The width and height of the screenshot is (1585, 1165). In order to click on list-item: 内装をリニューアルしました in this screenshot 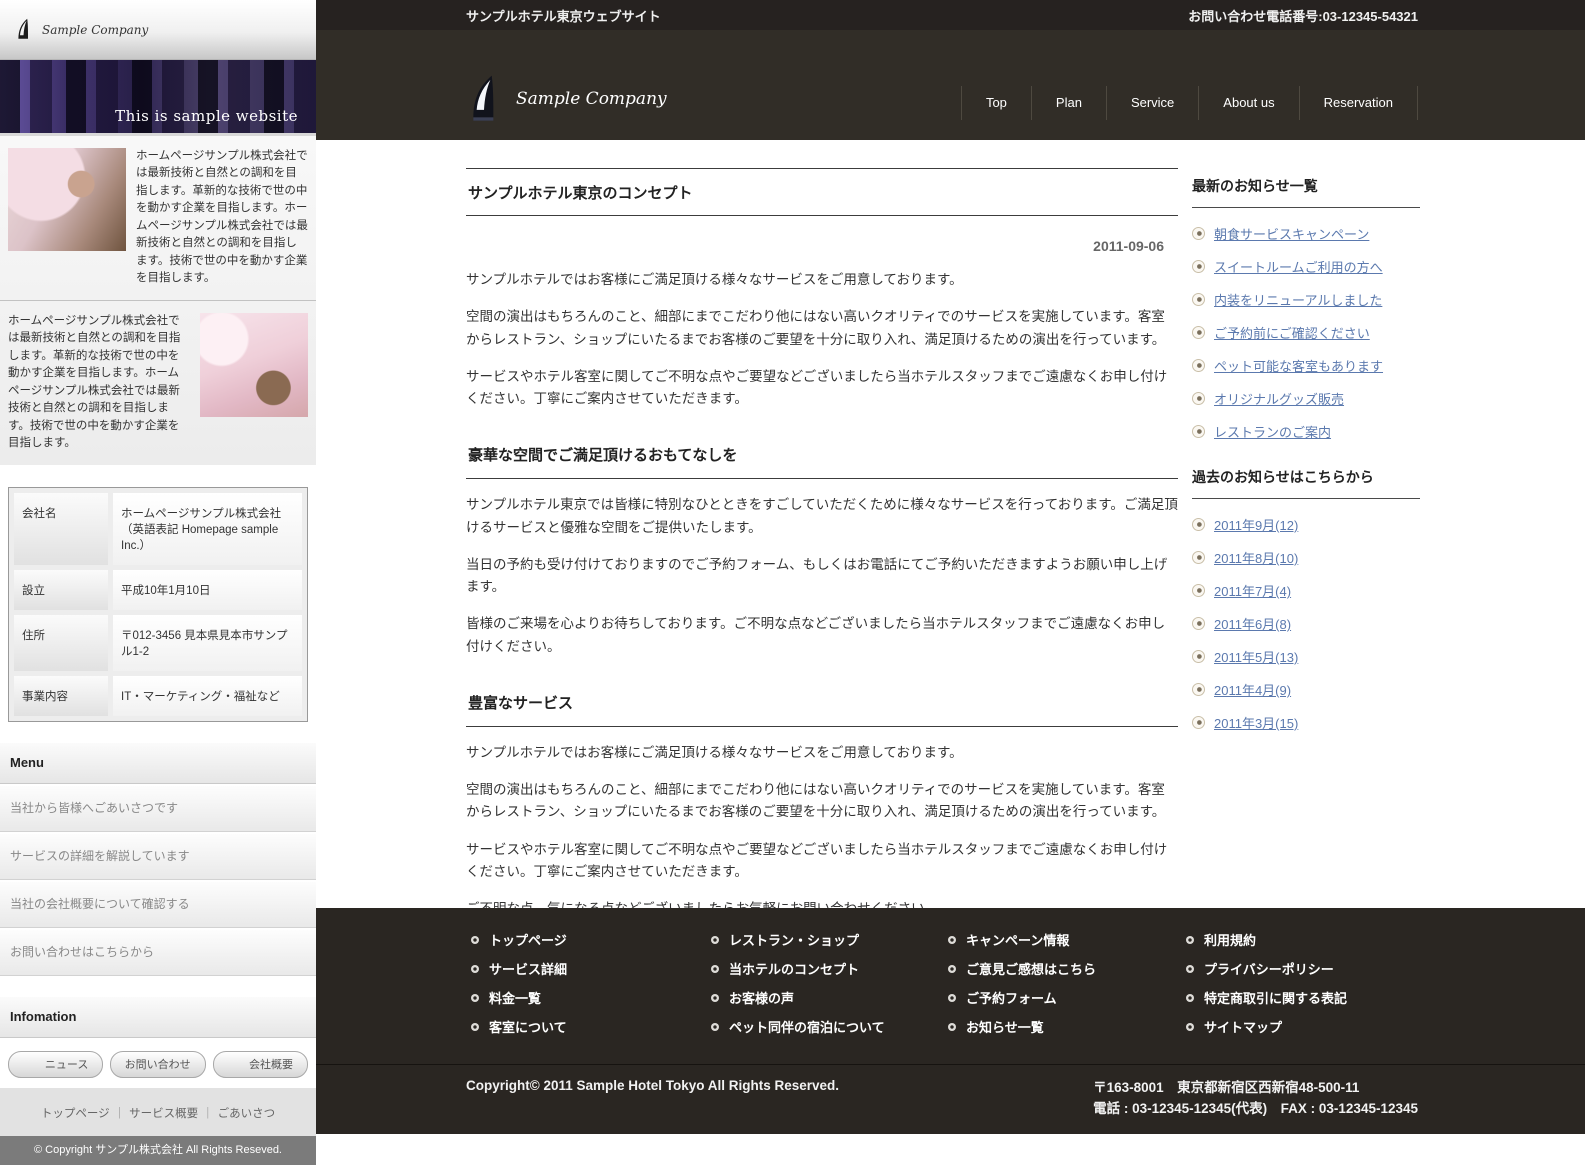, I will do `click(1306, 299)`.